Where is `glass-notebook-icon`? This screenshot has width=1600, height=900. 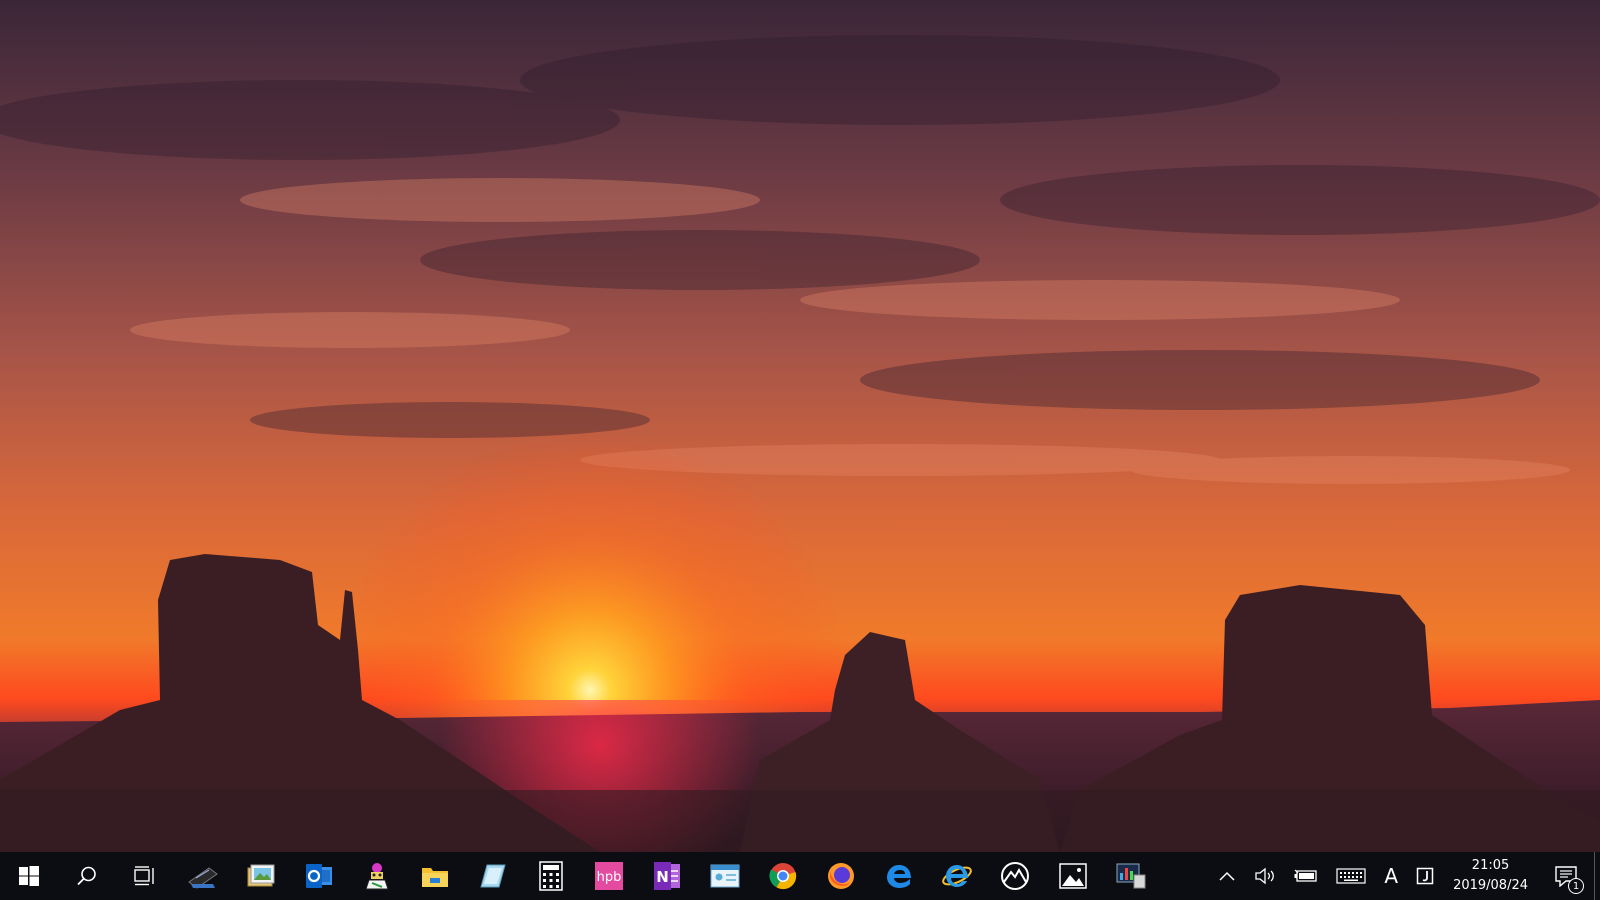
glass-notebook-icon is located at coordinates (493, 876).